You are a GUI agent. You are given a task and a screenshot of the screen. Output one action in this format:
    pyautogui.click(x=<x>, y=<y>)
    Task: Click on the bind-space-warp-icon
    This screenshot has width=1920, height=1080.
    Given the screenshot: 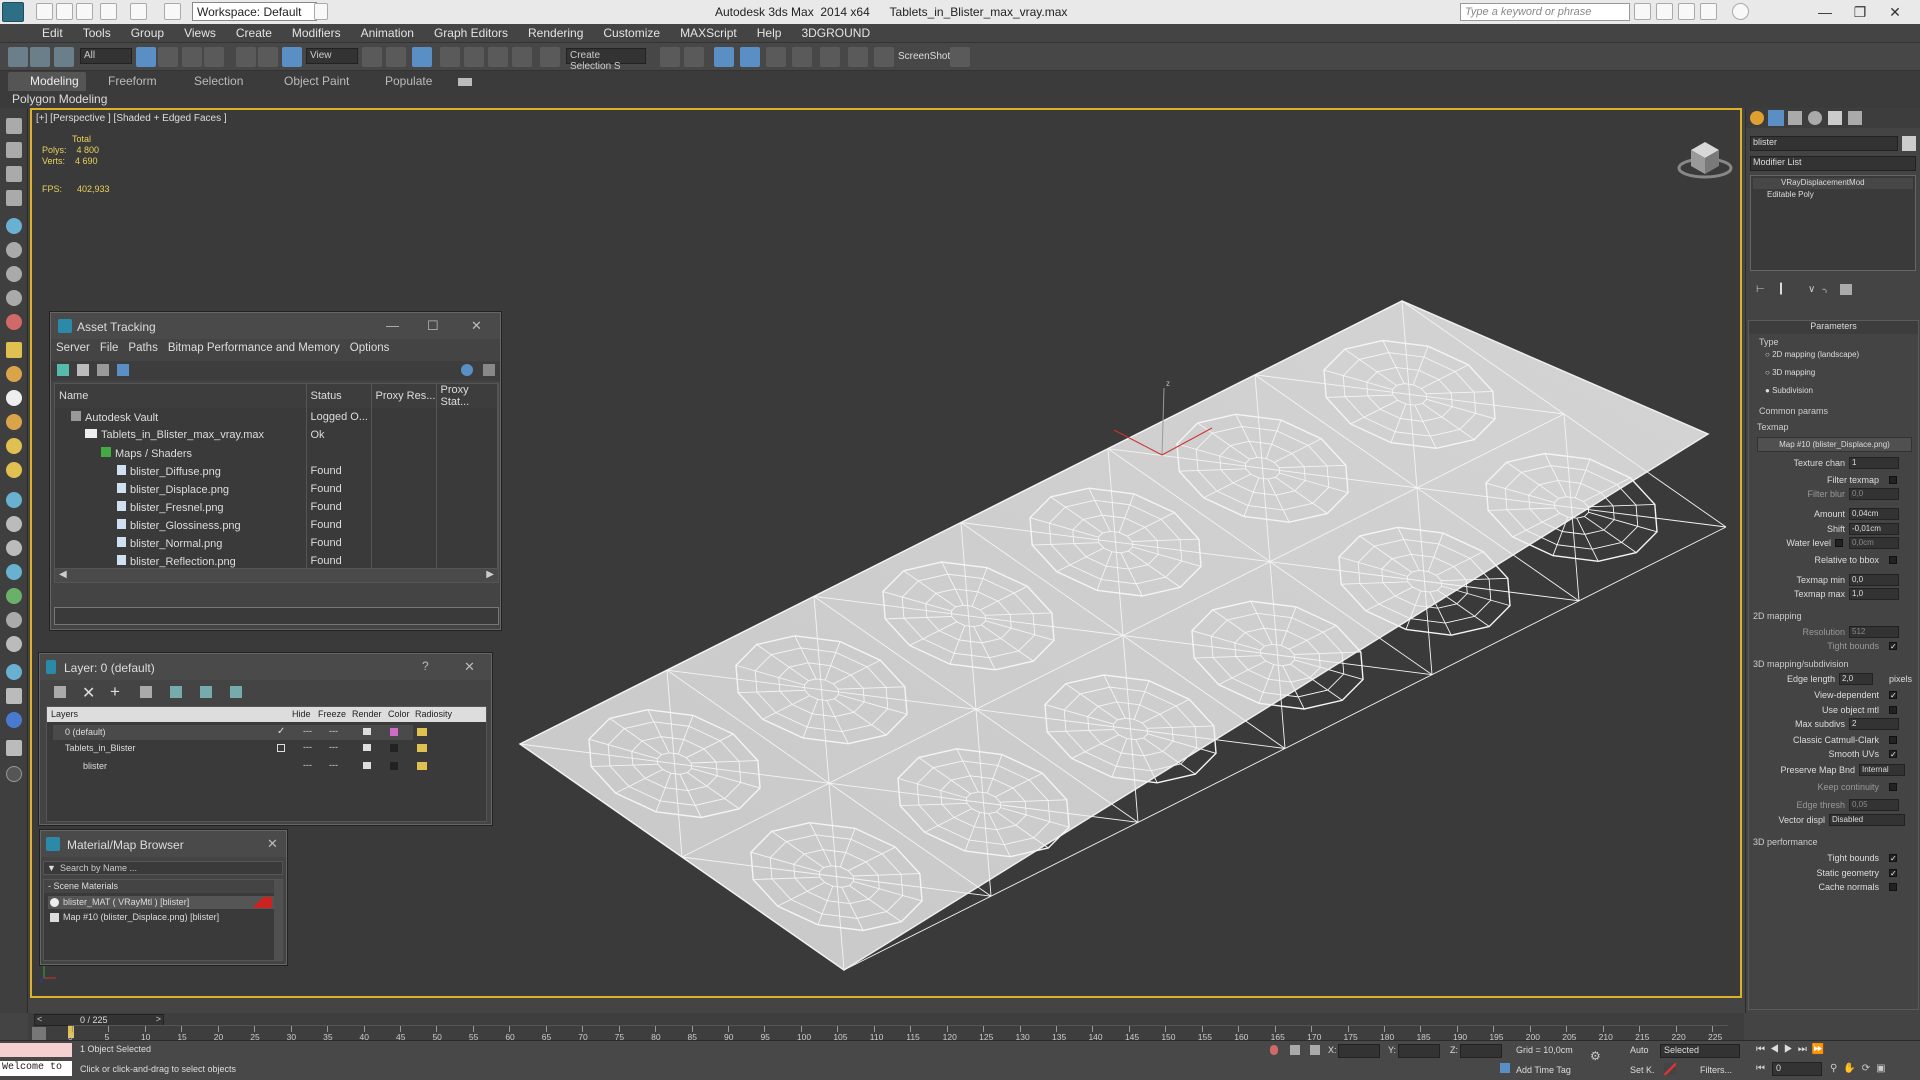 What is the action you would take?
    pyautogui.click(x=64, y=57)
    